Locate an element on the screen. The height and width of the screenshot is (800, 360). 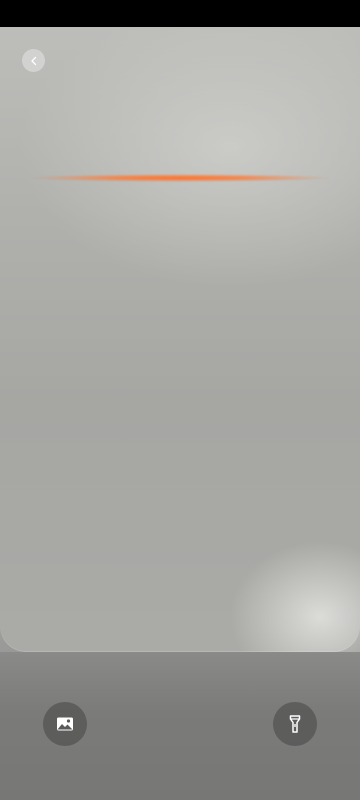
flashlight-icon is located at coordinates (295, 724).